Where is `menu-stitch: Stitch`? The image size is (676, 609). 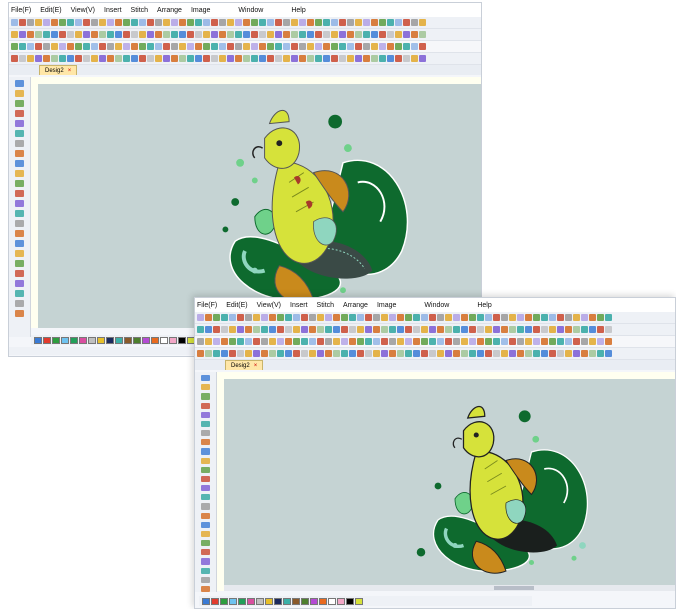 menu-stitch: Stitch is located at coordinates (140, 10).